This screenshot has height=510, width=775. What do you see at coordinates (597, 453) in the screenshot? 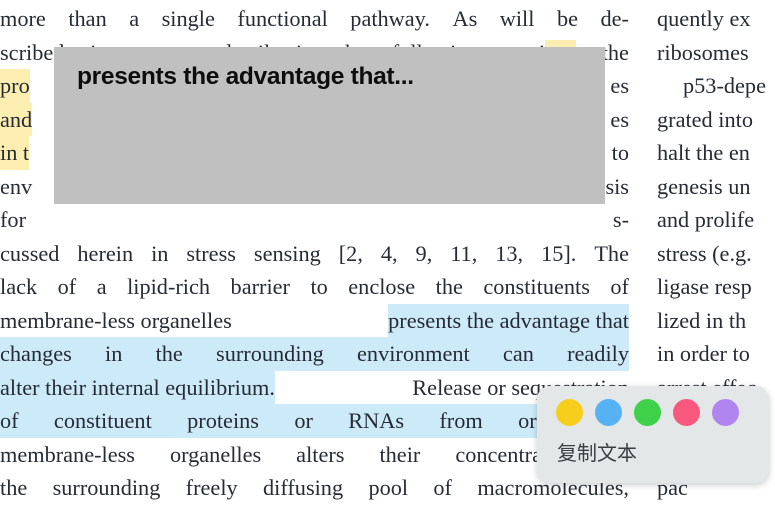
I see `copy-text-button: 复制文本` at bounding box center [597, 453].